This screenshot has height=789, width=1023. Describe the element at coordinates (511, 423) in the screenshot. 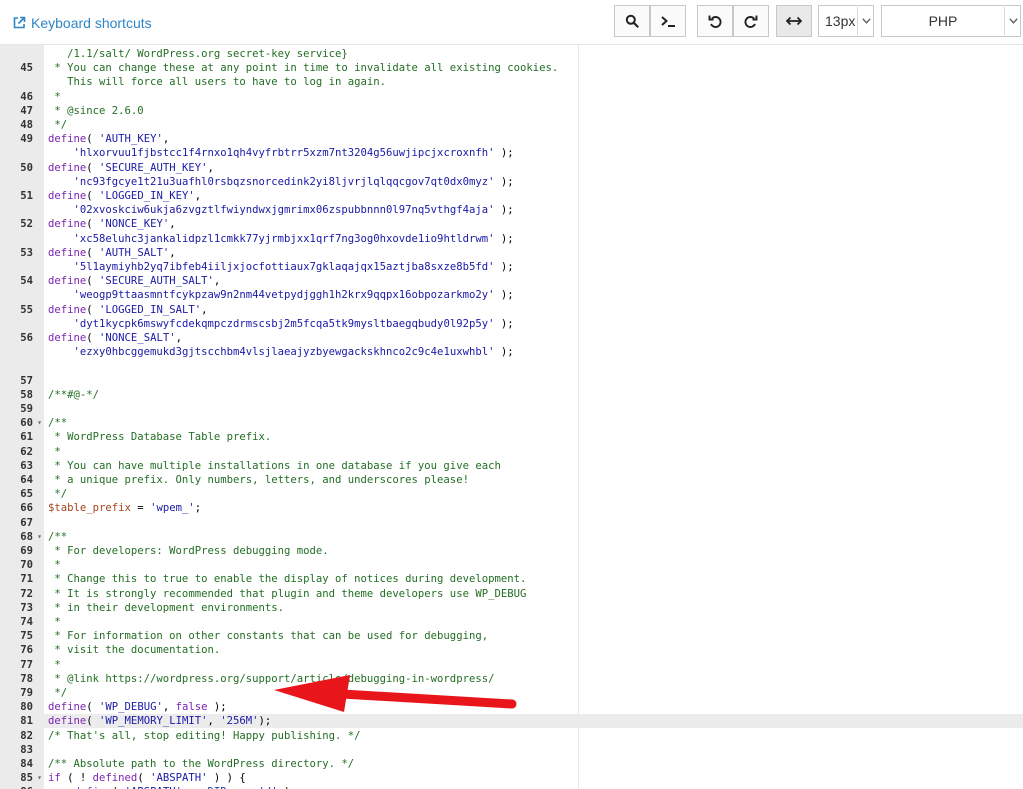

I see `code-line: 60 ▾ /**` at that location.